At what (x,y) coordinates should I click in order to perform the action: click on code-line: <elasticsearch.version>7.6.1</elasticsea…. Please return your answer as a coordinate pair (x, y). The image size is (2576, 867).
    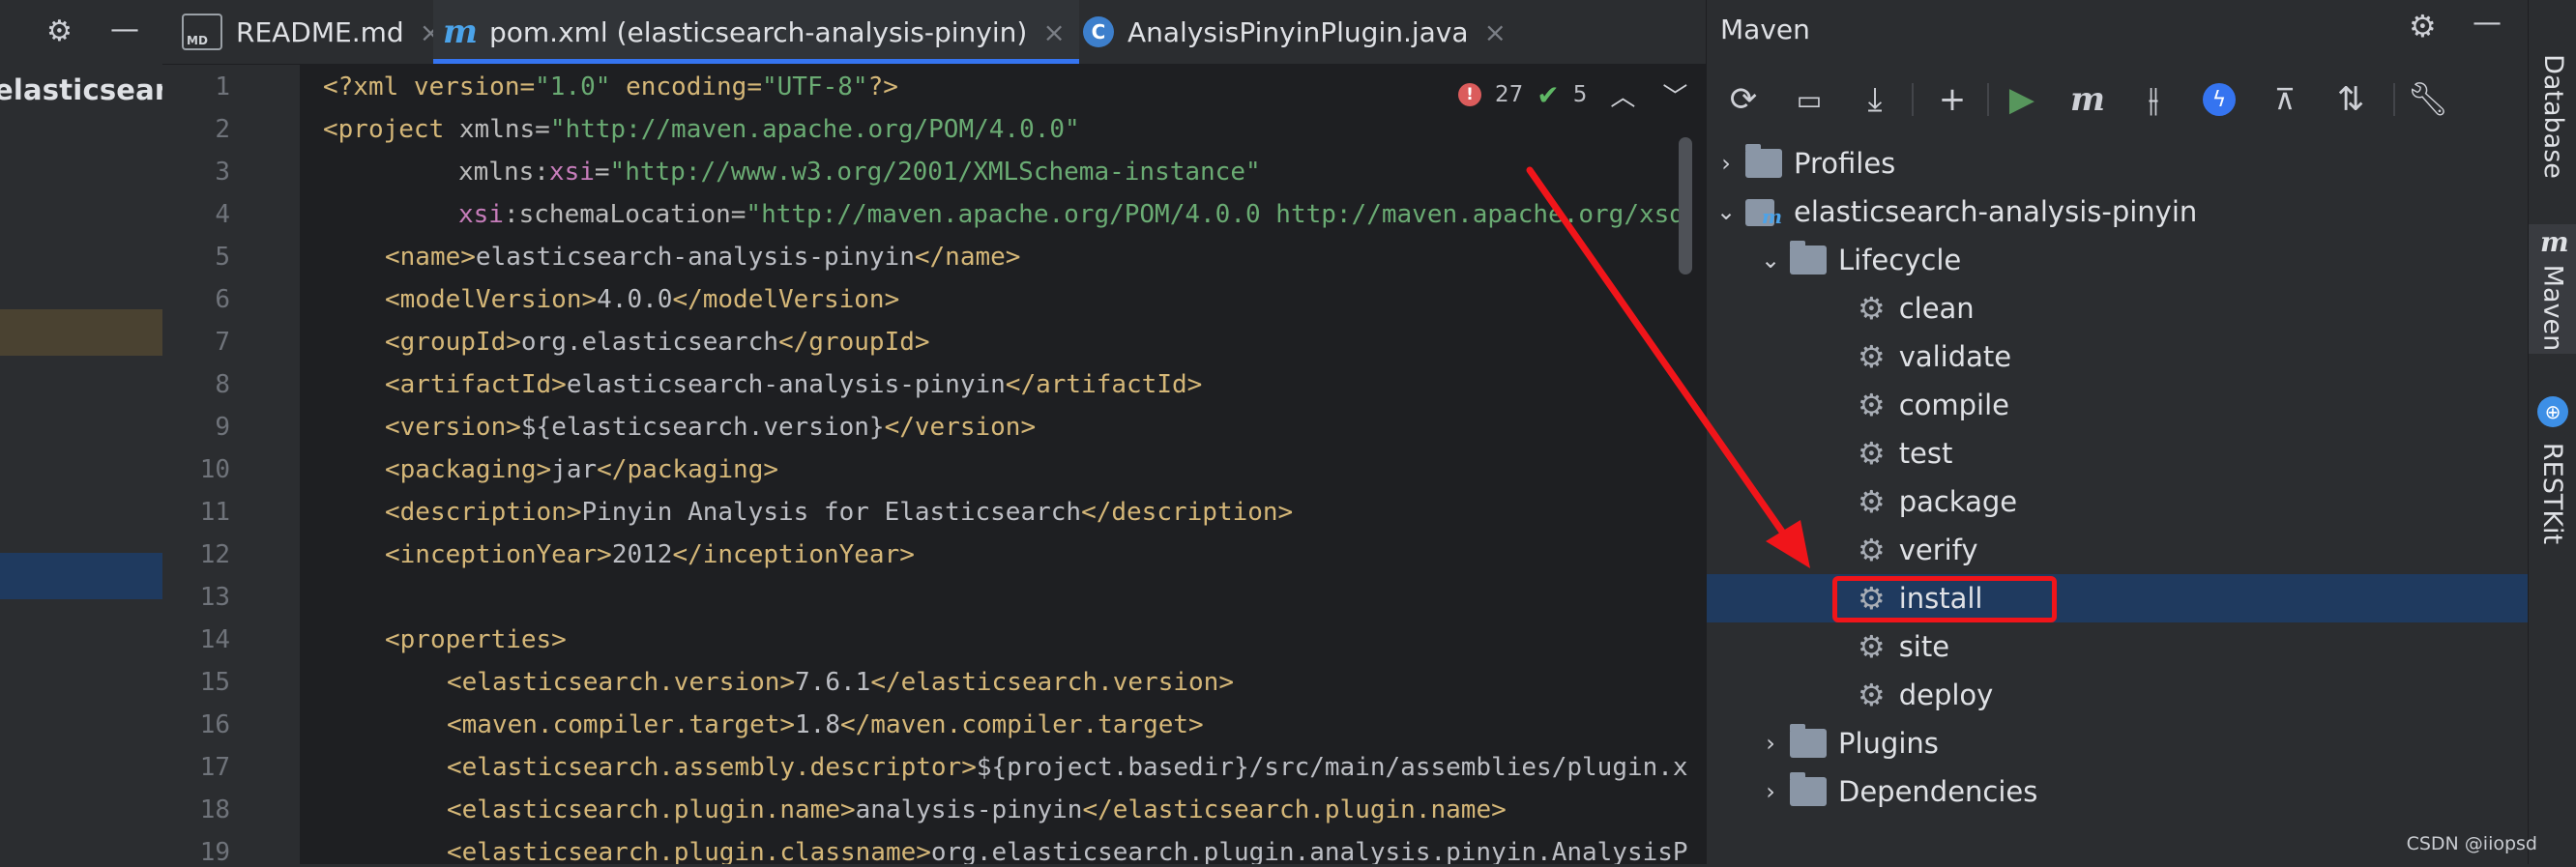
    Looking at the image, I should click on (840, 683).